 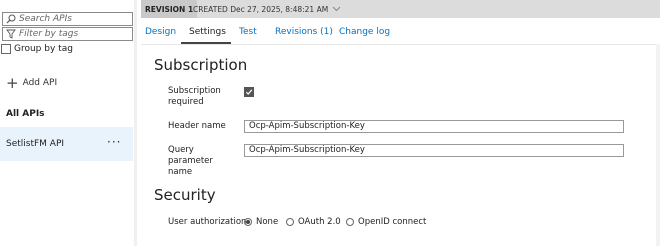 I want to click on tab-change-log: Change log, so click(x=364, y=32).